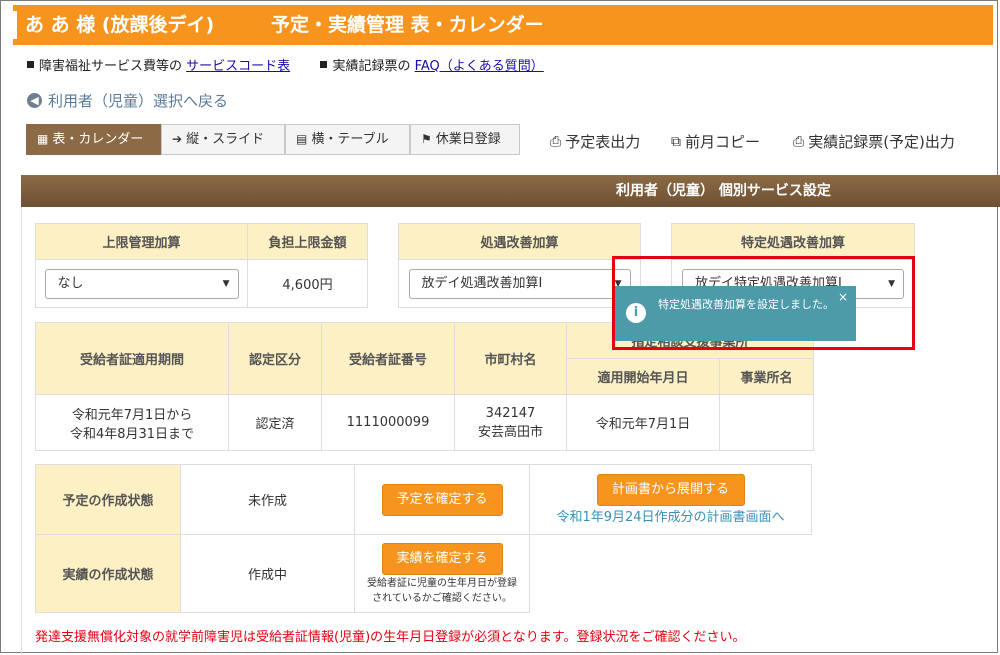  I want to click on actual-note-1: 受給者証に児童の生年月日が登録, so click(442, 583).